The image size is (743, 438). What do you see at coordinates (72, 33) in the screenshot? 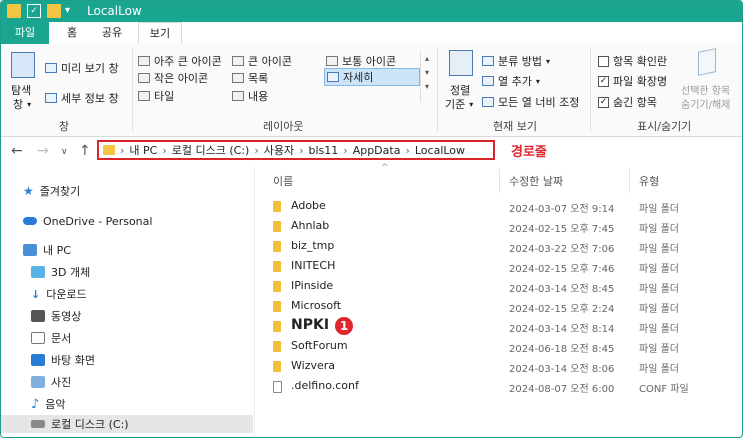
I see `tab-home: 홈` at bounding box center [72, 33].